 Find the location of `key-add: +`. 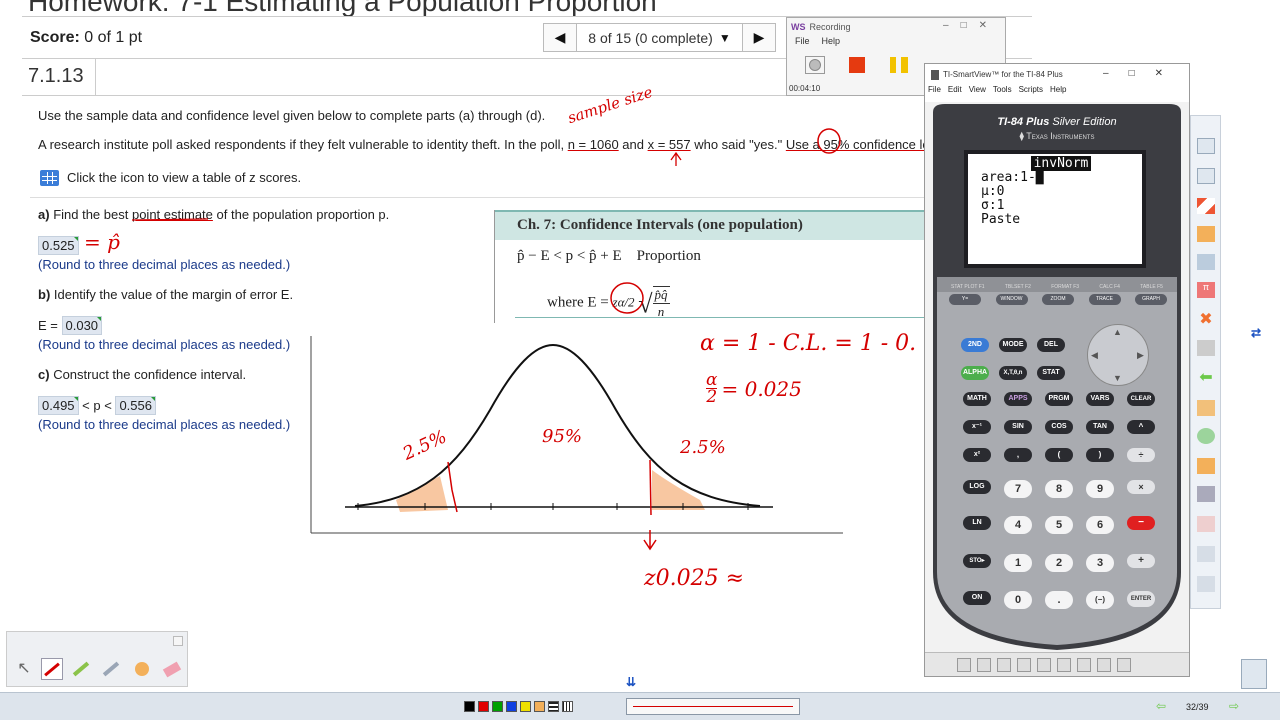

key-add: + is located at coordinates (1141, 561).